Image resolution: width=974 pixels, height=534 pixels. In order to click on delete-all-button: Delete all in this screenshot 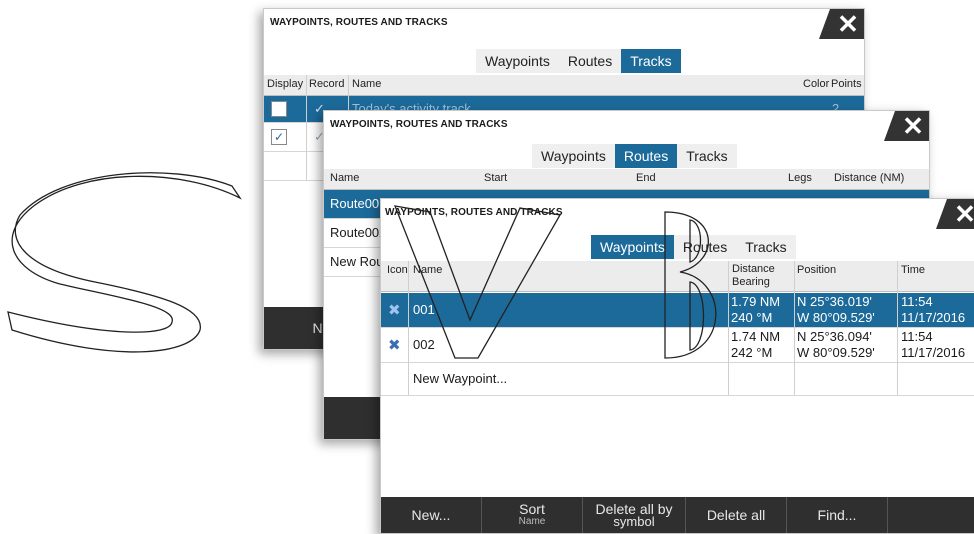, I will do `click(736, 515)`.